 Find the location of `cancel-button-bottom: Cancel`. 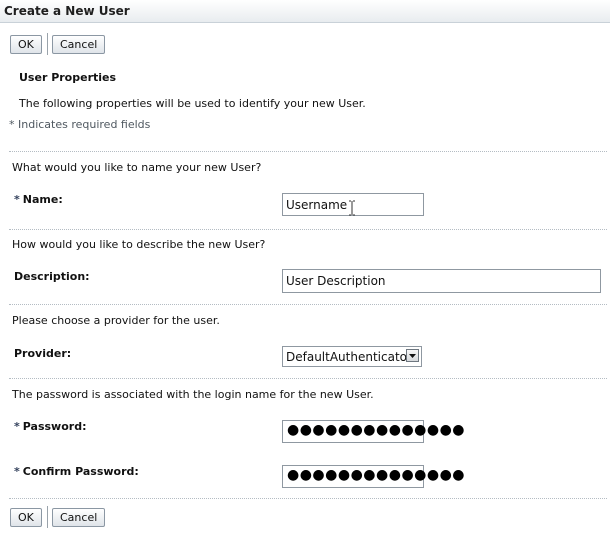

cancel-button-bottom: Cancel is located at coordinates (79, 517).